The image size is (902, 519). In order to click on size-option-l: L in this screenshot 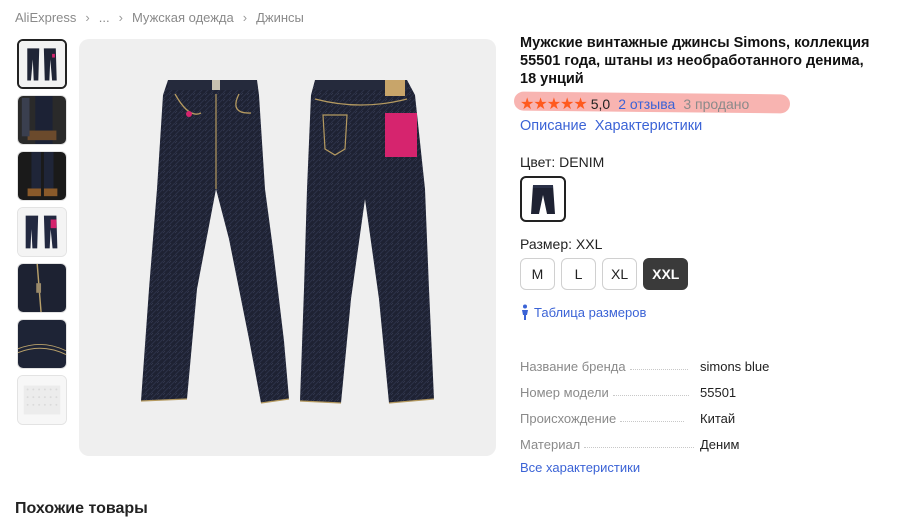, I will do `click(578, 274)`.